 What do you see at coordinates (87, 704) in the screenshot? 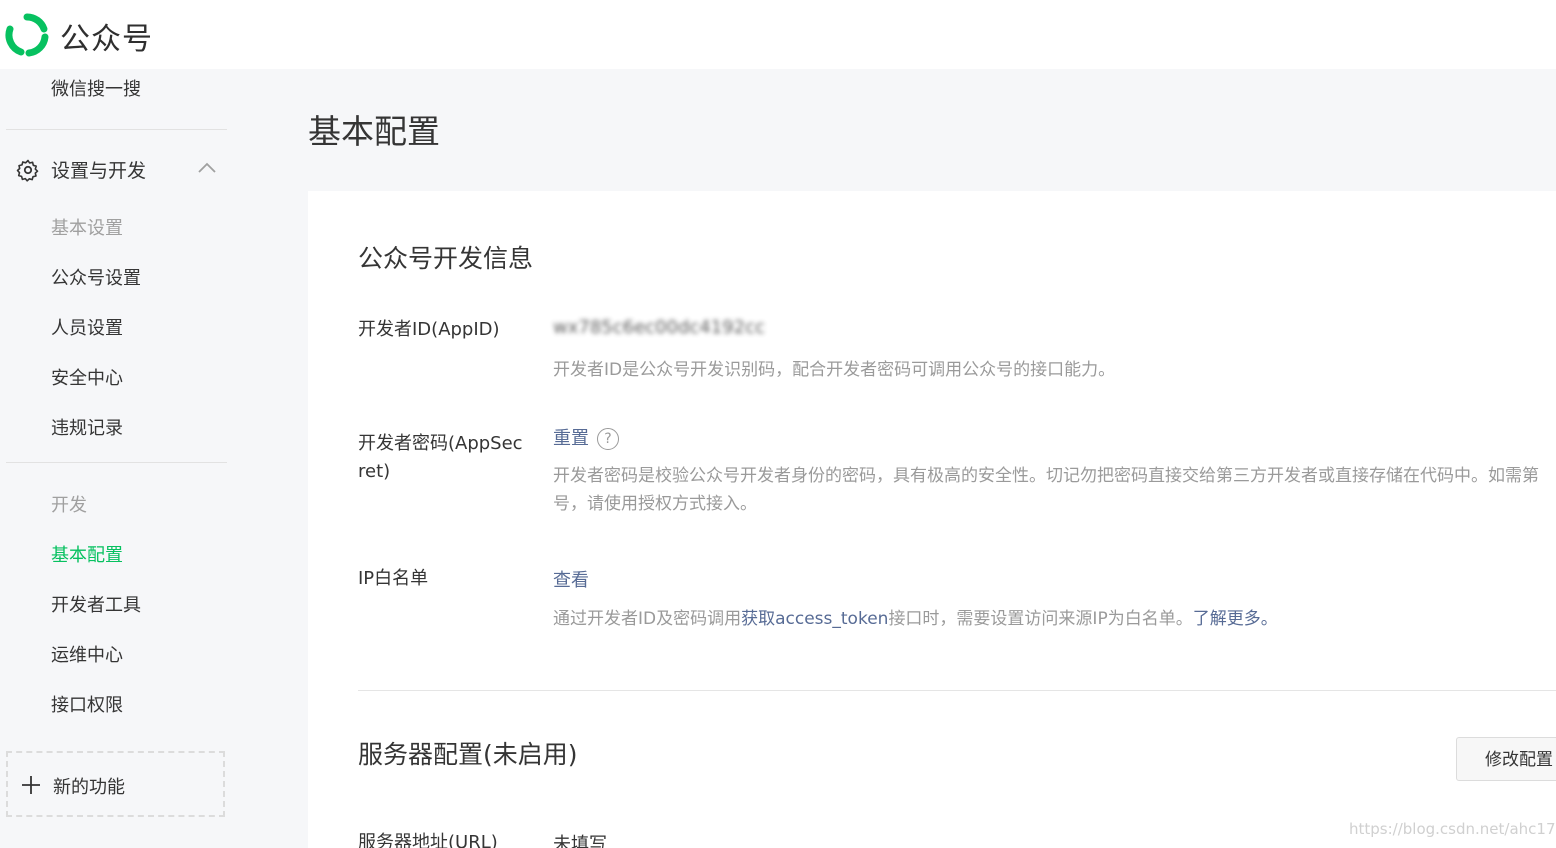
I see `sidebar-item-api-permissions: 接口权限` at bounding box center [87, 704].